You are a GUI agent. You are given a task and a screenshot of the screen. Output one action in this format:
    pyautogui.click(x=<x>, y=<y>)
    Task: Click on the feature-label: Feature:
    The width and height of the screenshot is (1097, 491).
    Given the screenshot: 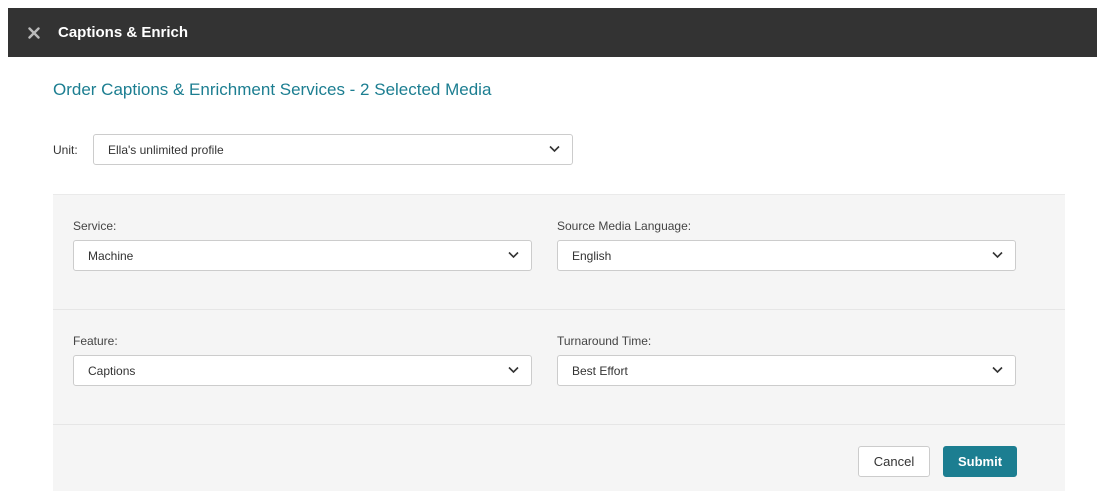 What is the action you would take?
    pyautogui.click(x=95, y=341)
    